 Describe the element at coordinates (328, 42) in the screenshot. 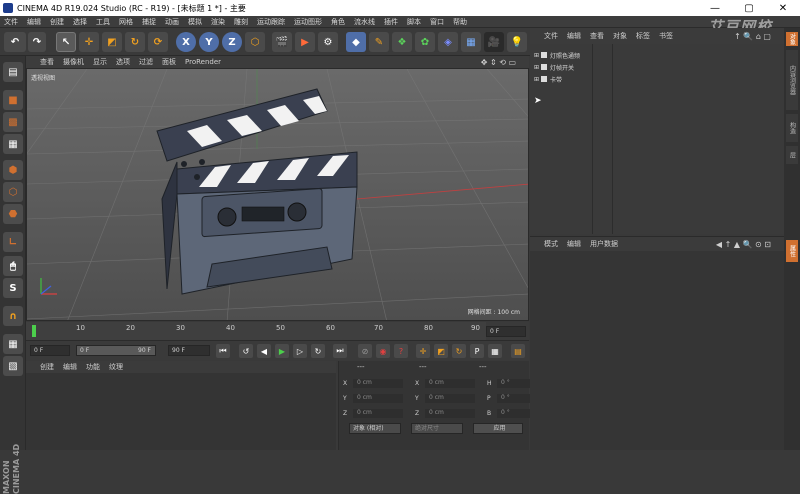

I see `render-settings-icon: ⚙` at that location.